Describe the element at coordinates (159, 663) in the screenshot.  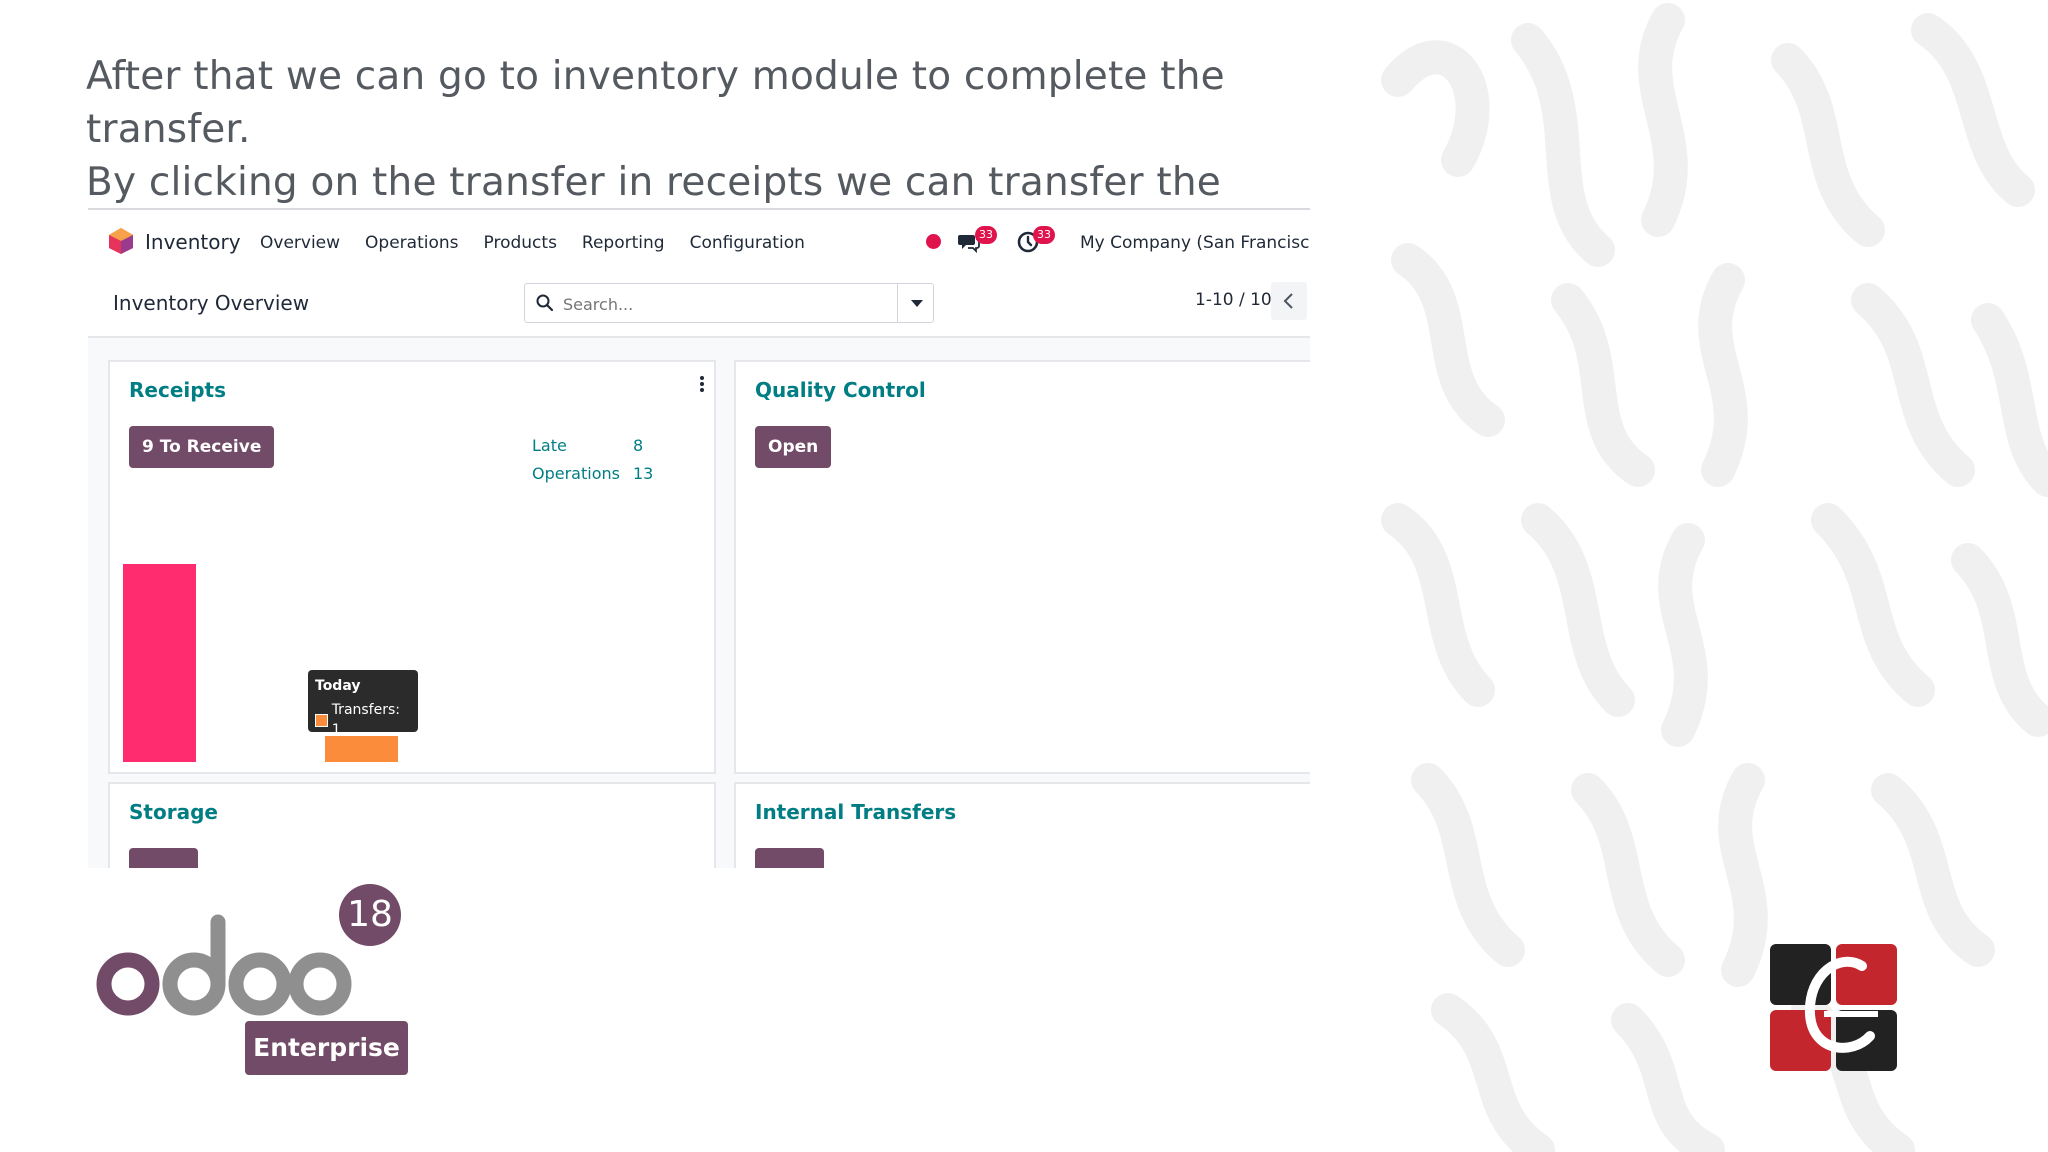
I see `graph-bar-late` at that location.